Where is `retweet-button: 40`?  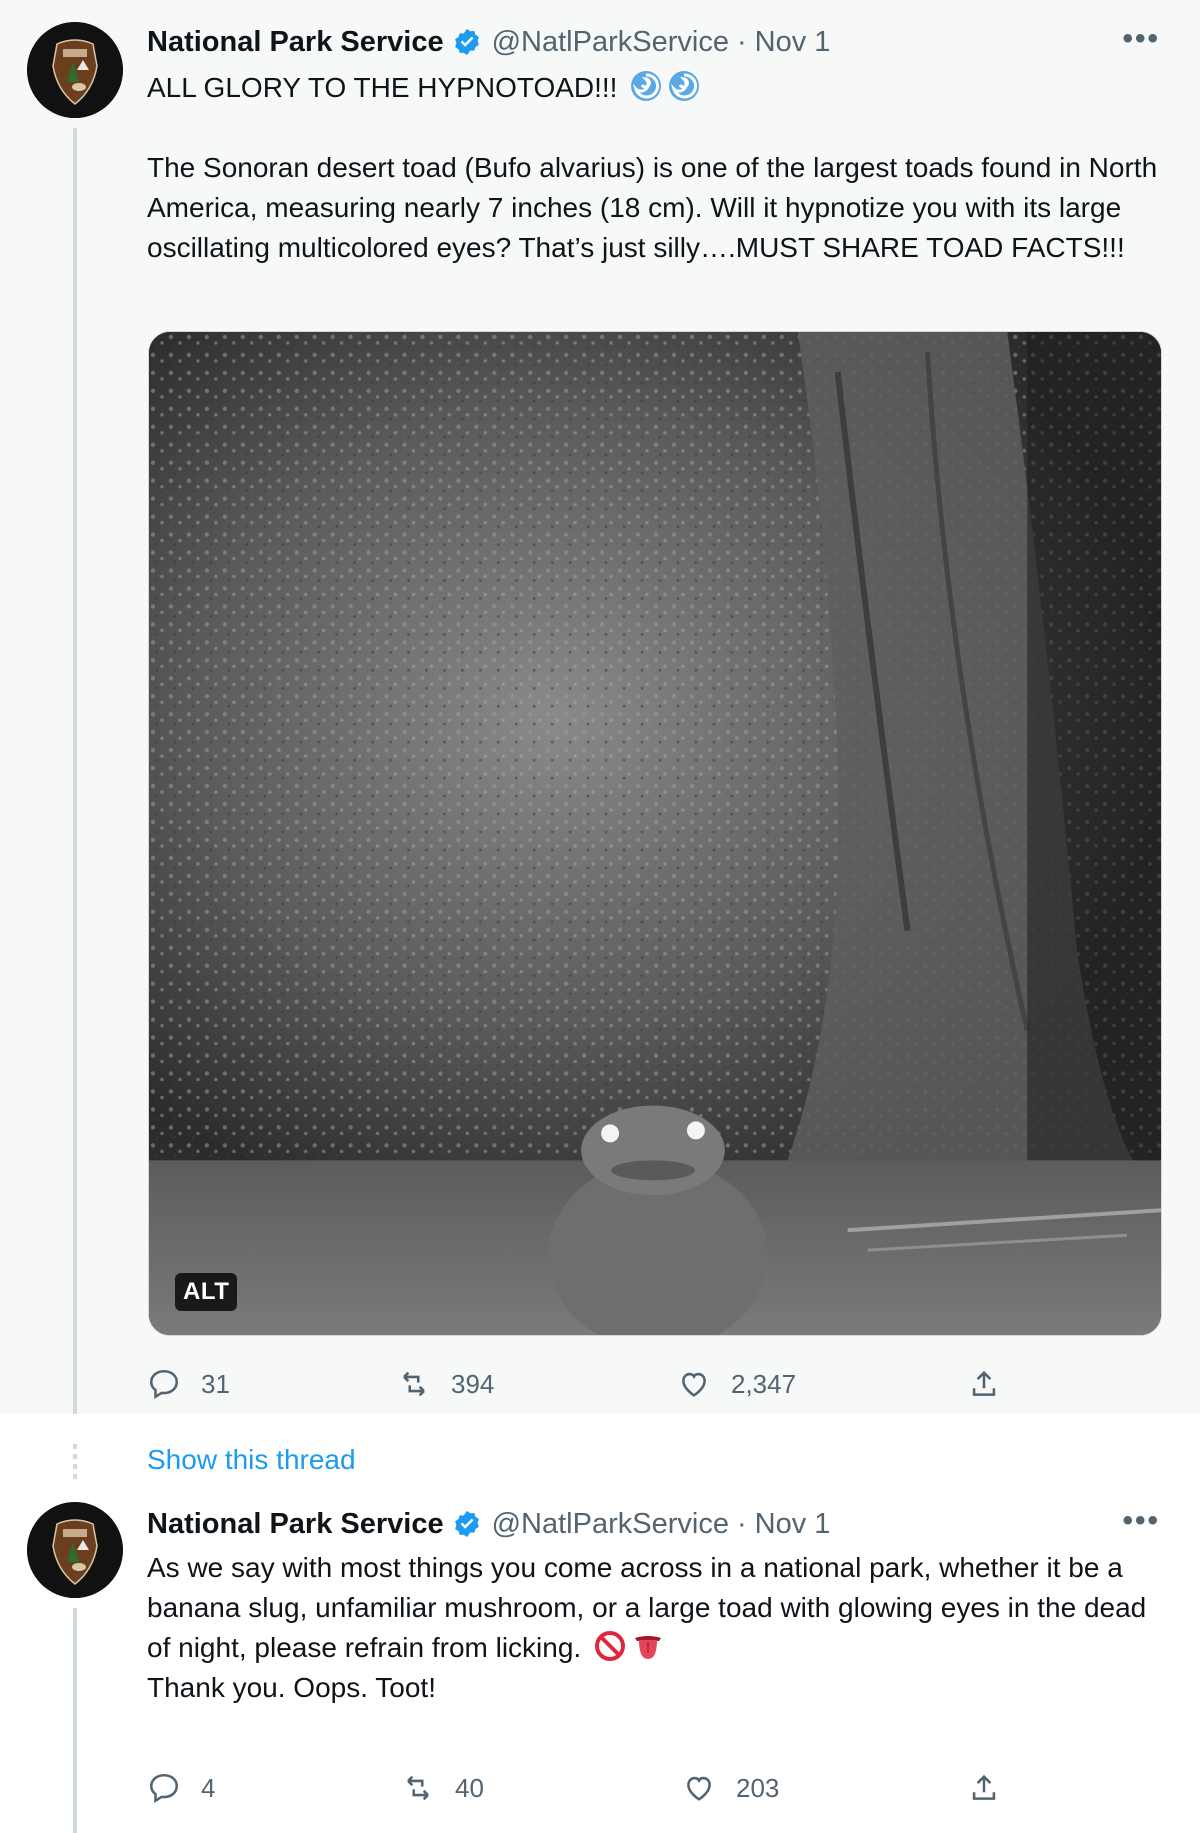
retweet-button: 40 is located at coordinates (442, 1788).